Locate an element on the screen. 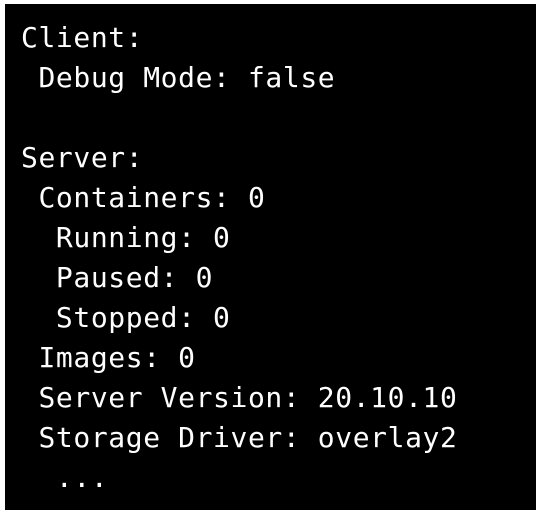  client-heading: Client: is located at coordinates (82, 37).